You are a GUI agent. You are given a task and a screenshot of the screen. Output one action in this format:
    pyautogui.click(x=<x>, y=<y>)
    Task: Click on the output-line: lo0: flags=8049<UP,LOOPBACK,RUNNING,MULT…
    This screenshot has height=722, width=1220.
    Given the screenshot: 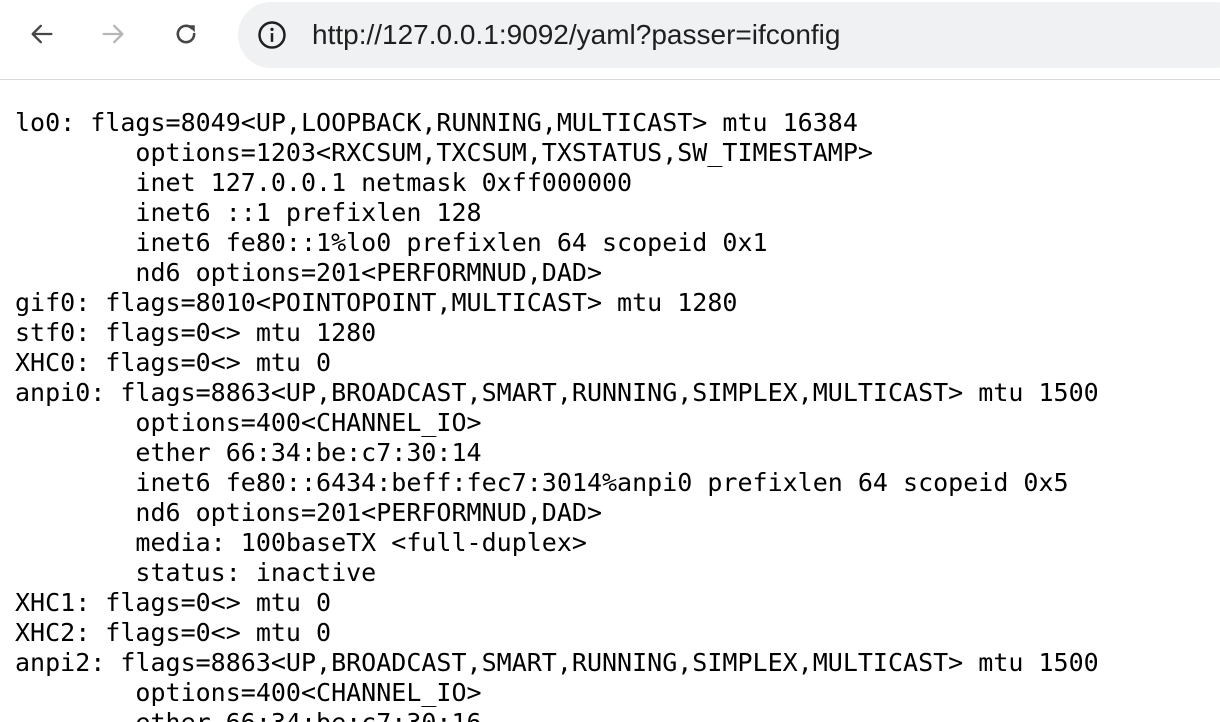 What is the action you would take?
    pyautogui.click(x=436, y=122)
    